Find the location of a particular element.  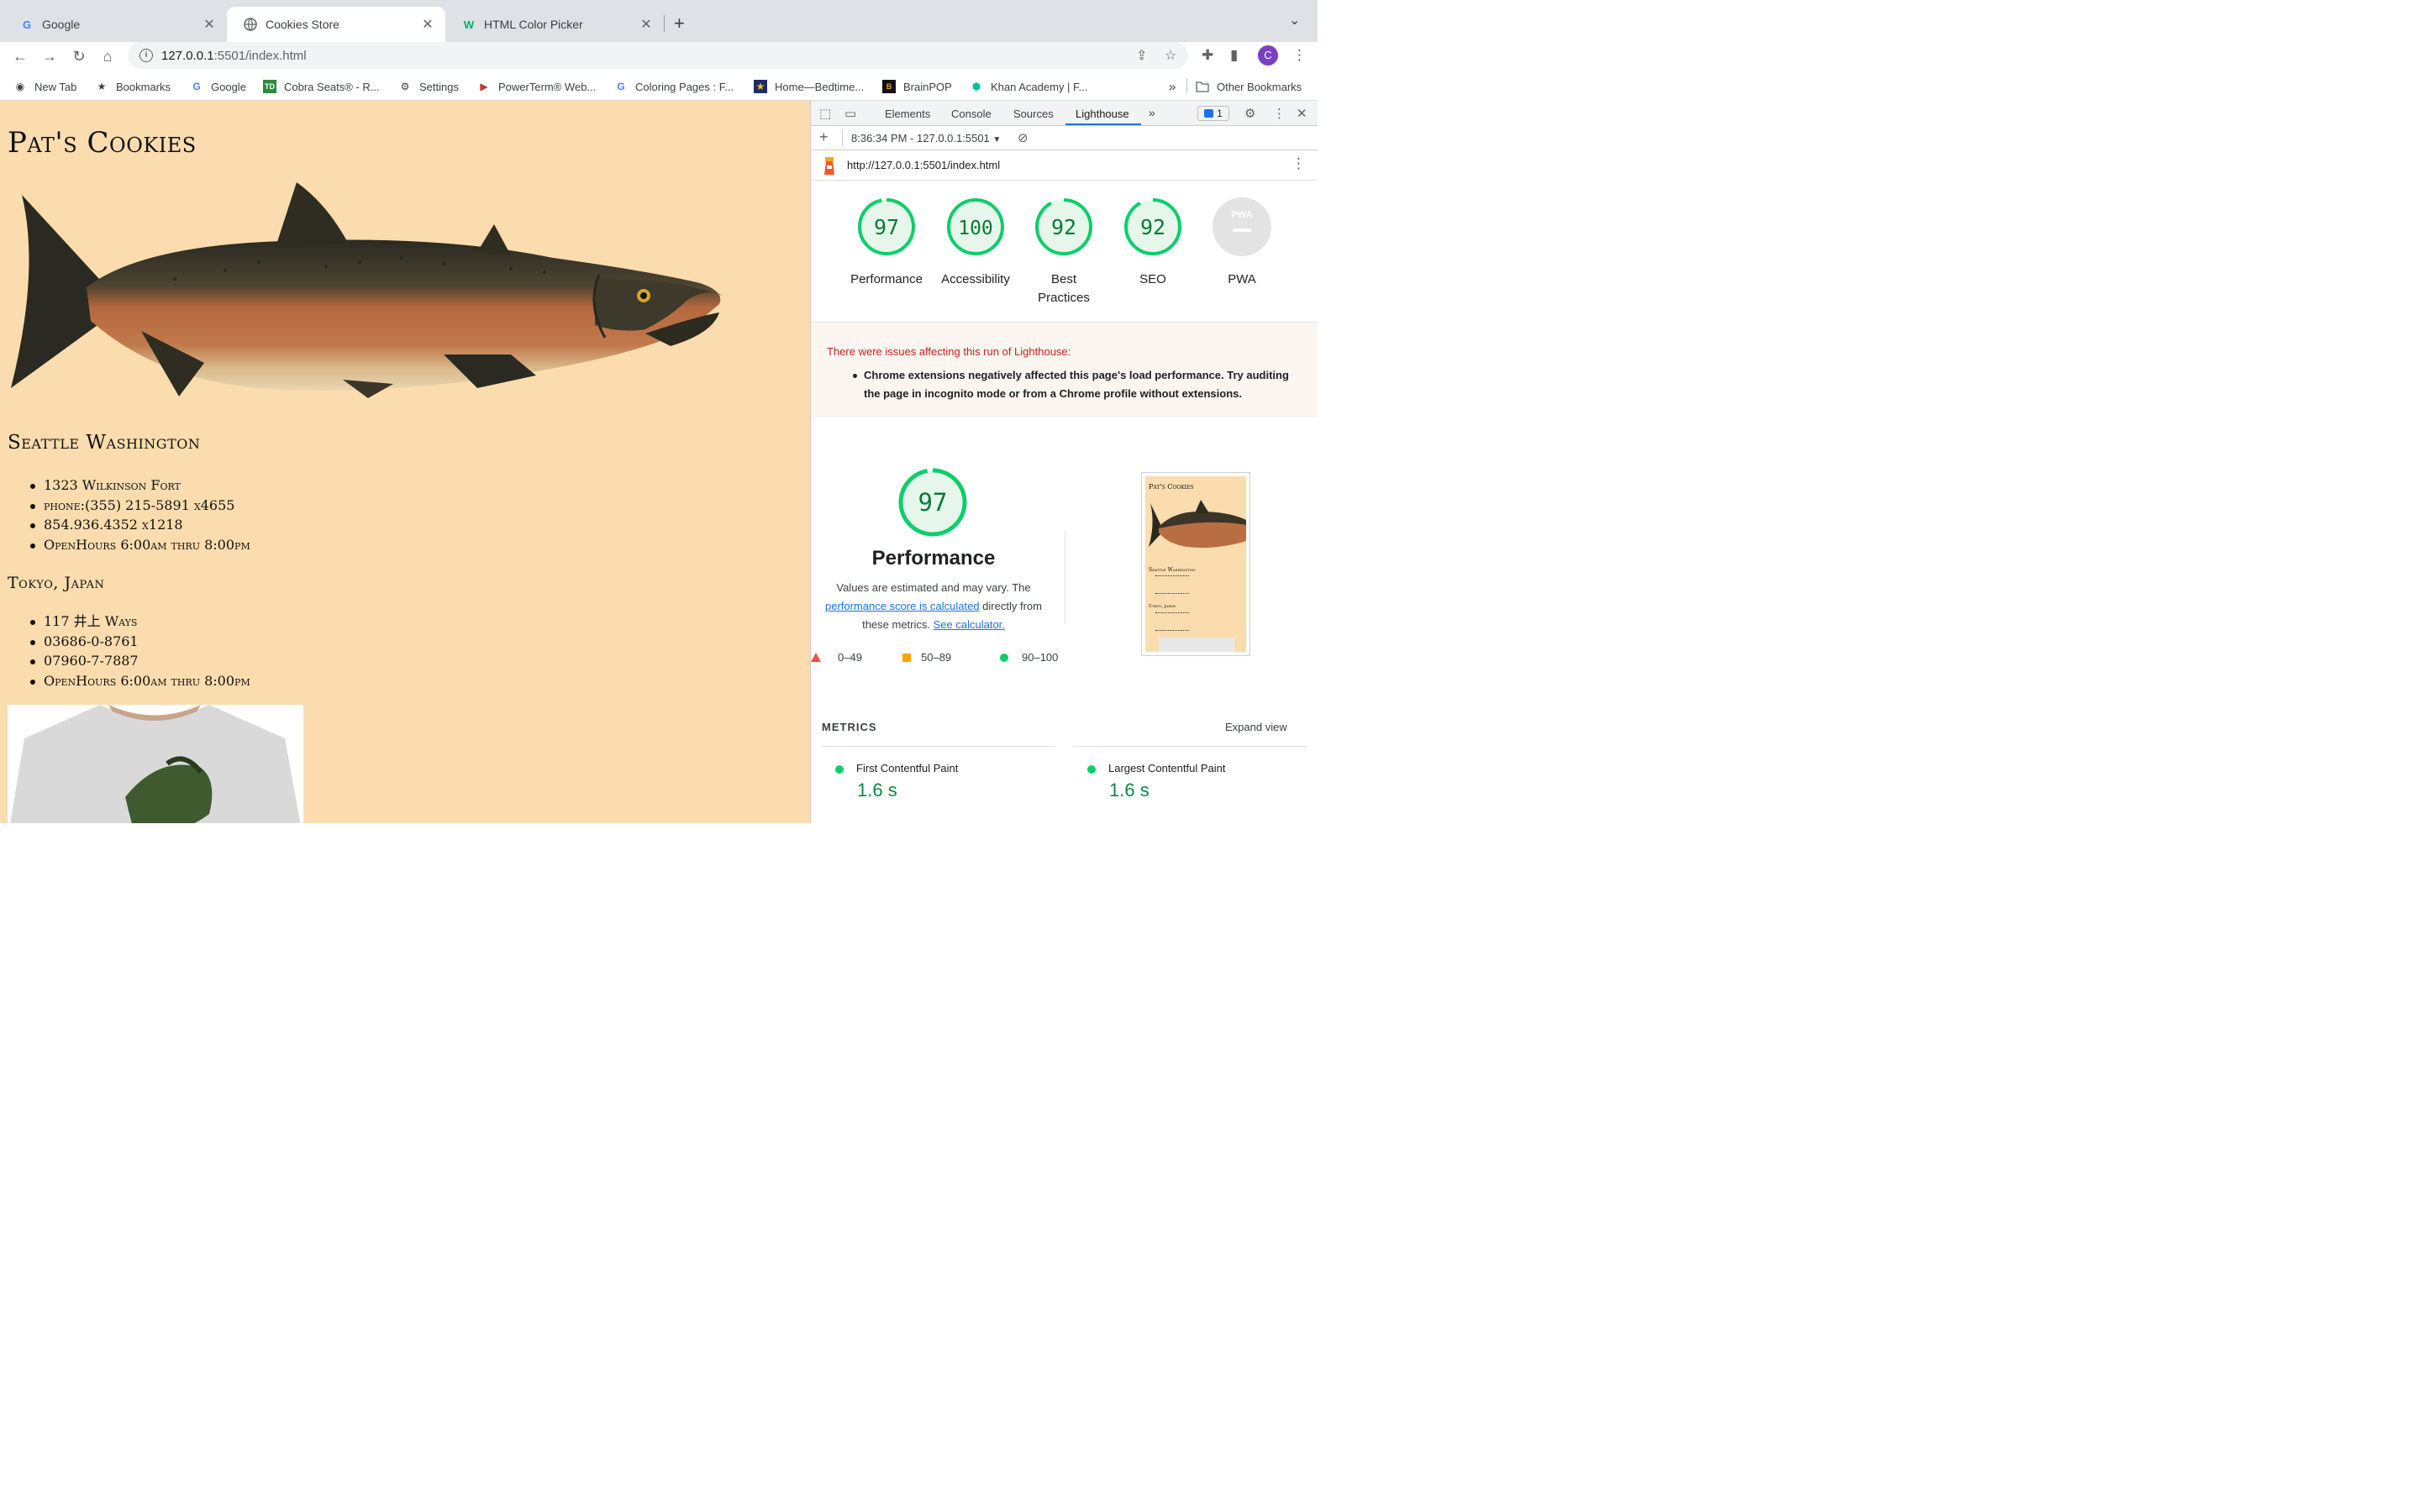

gauge-seo: 92 SEO is located at coordinates (1153, 243).